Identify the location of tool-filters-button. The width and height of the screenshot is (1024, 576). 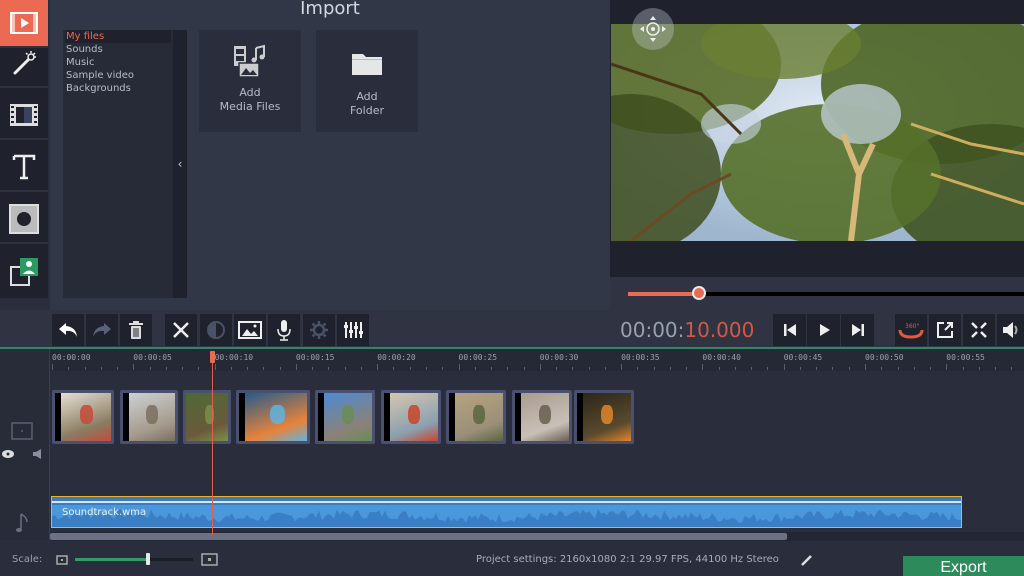
(24, 64).